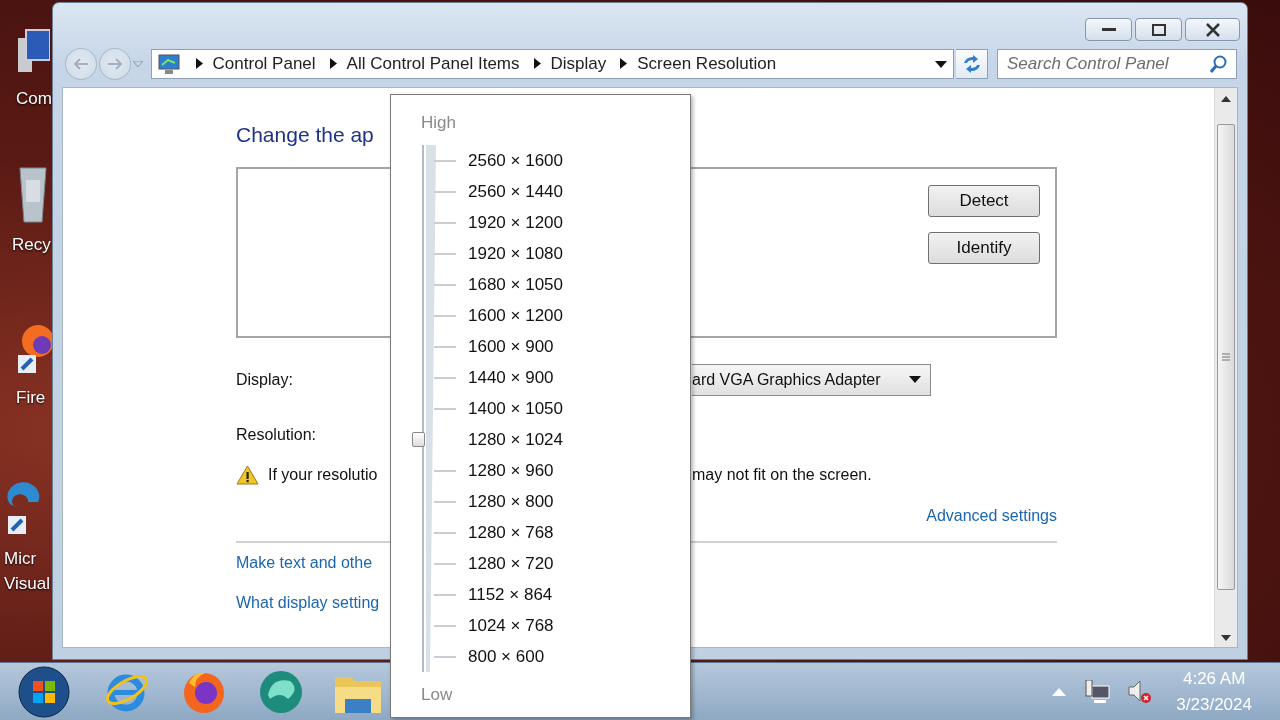 The image size is (1280, 720). What do you see at coordinates (433, 64) in the screenshot?
I see `breadcrumb-item: All Control Panel Items` at bounding box center [433, 64].